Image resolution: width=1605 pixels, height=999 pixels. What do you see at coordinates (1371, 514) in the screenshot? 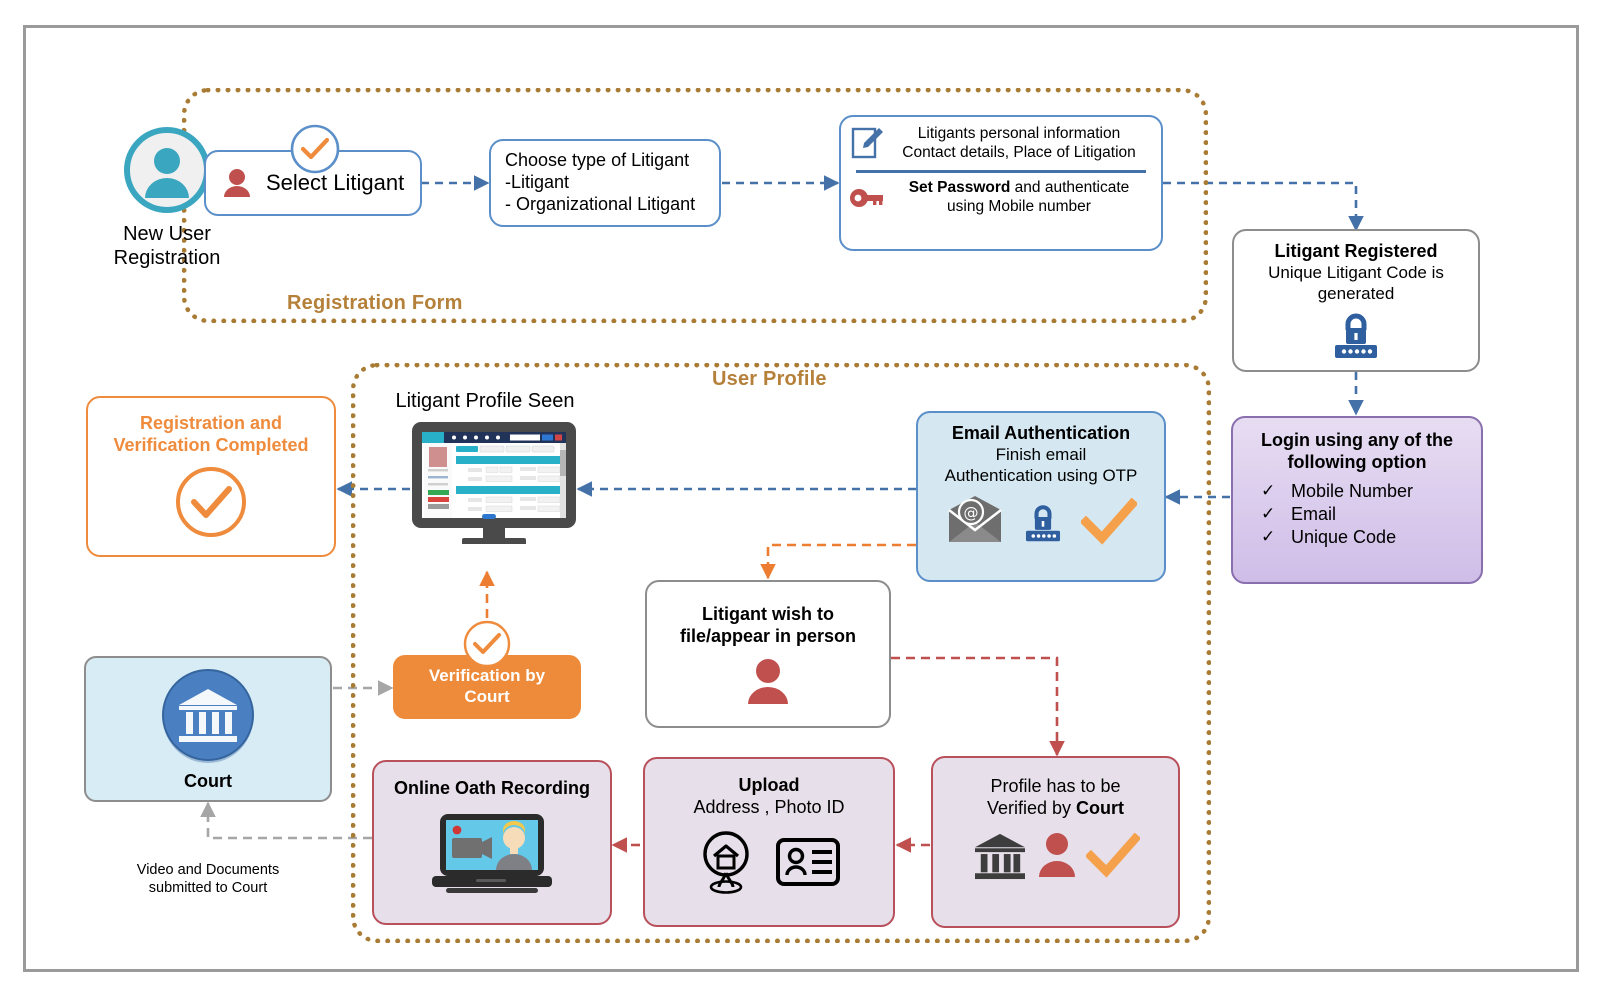
I see `login-option-item: ✓ Email` at bounding box center [1371, 514].